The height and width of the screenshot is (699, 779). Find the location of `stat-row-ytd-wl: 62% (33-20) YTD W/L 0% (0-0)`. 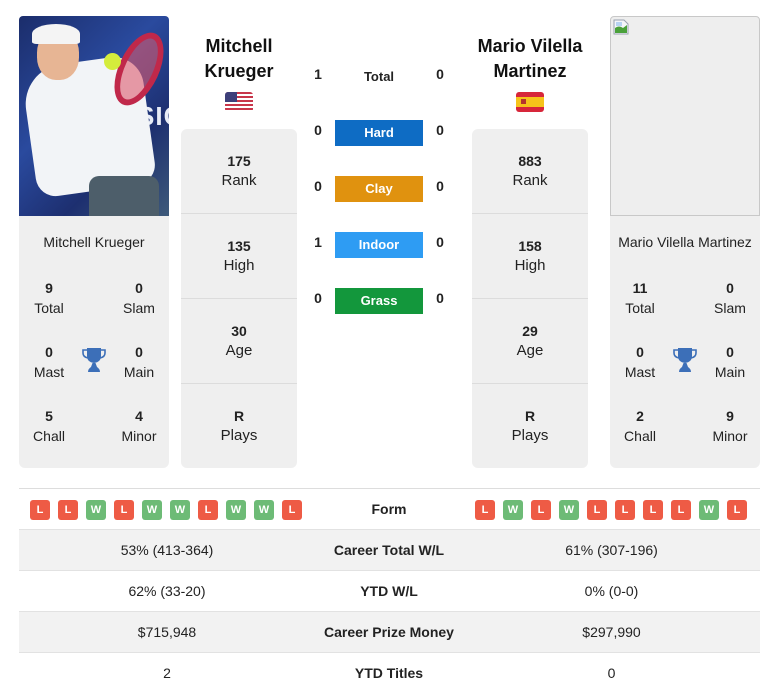

stat-row-ytd-wl: 62% (33-20) YTD W/L 0% (0-0) is located at coordinates (389, 591).